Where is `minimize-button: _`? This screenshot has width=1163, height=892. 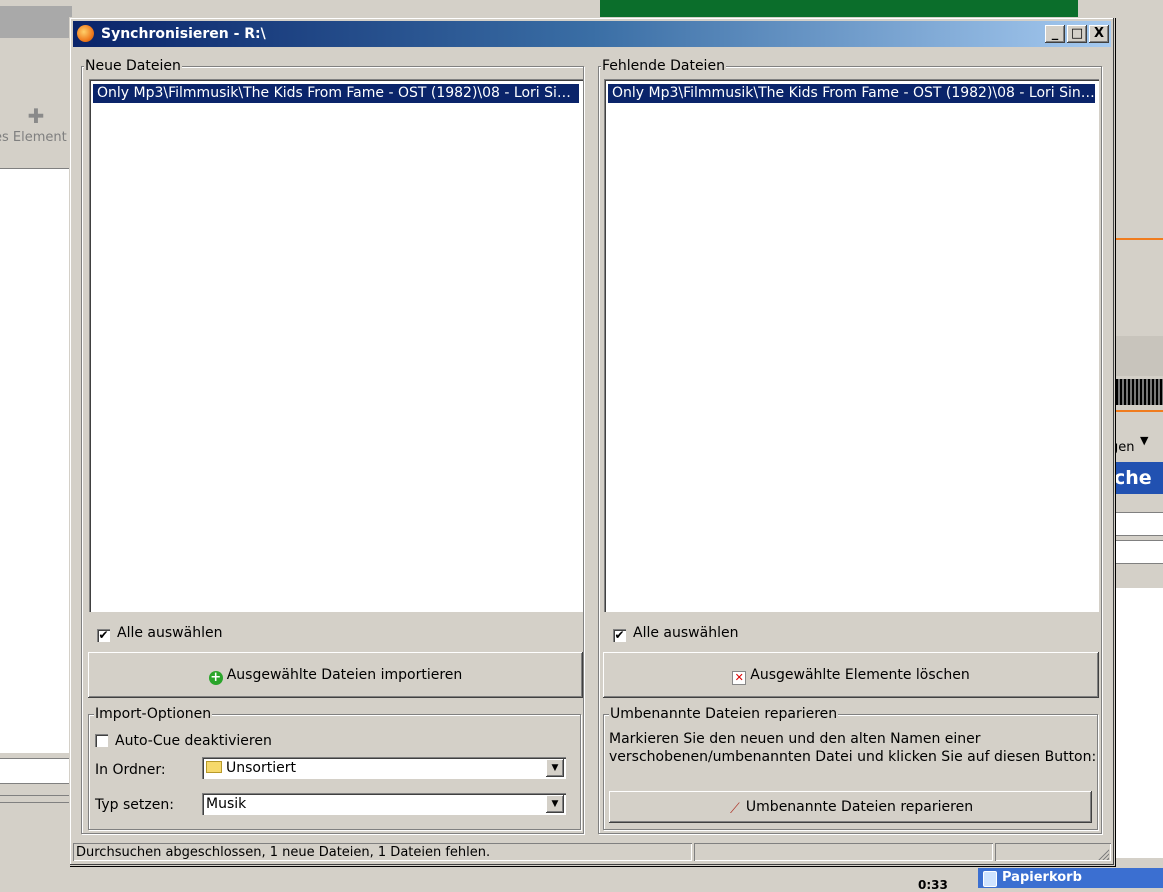
minimize-button: _ is located at coordinates (1055, 34).